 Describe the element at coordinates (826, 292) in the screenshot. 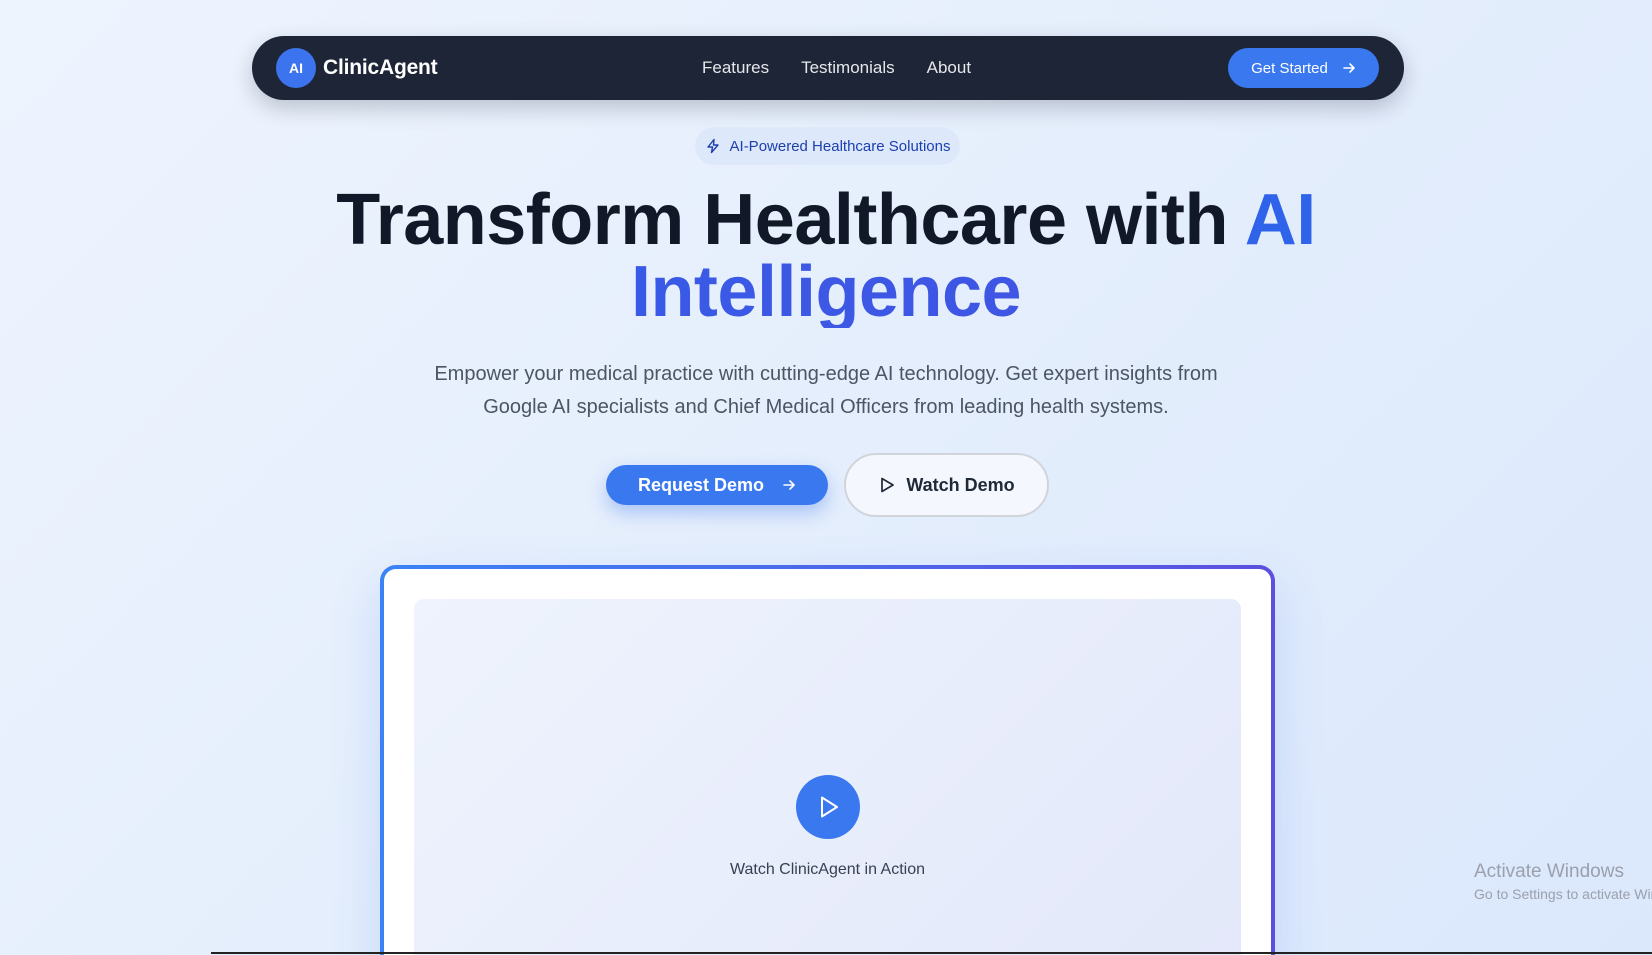

I see `headline-accent-intelligence: Intelligence` at that location.